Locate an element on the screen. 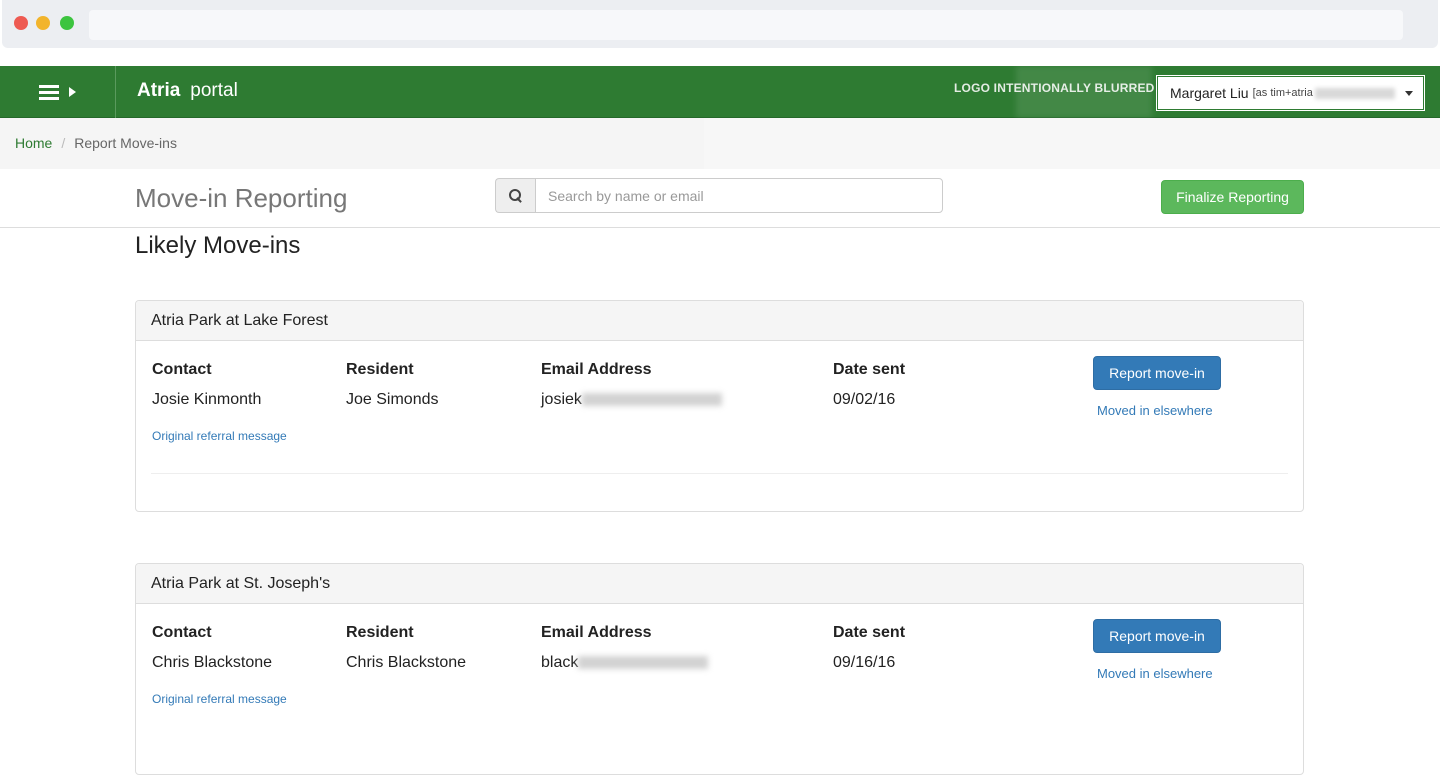  impersonation-label: [as tim+atria is located at coordinates (1282, 93).